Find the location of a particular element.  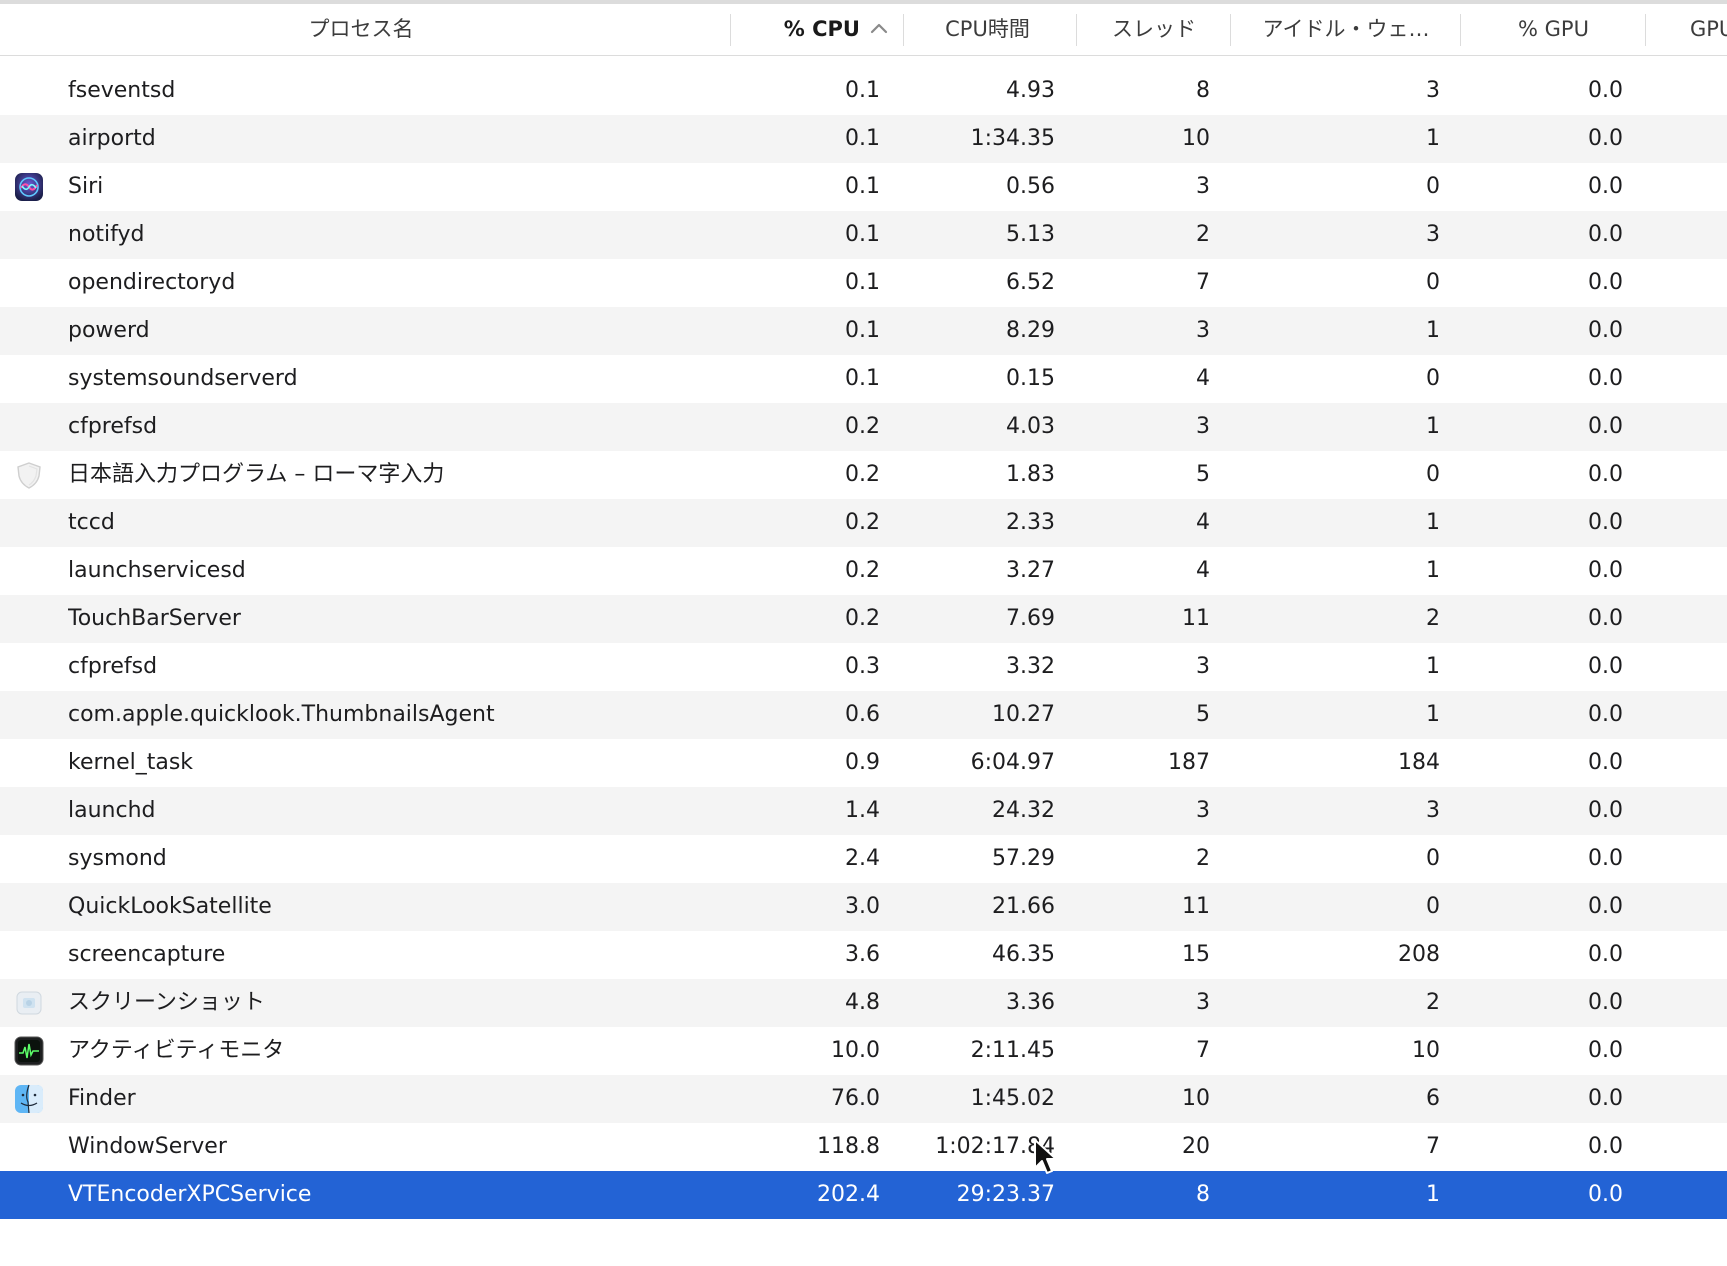

table-row: TouchBarServer 0.2 7.69 11 2 0.0 is located at coordinates (863, 619).